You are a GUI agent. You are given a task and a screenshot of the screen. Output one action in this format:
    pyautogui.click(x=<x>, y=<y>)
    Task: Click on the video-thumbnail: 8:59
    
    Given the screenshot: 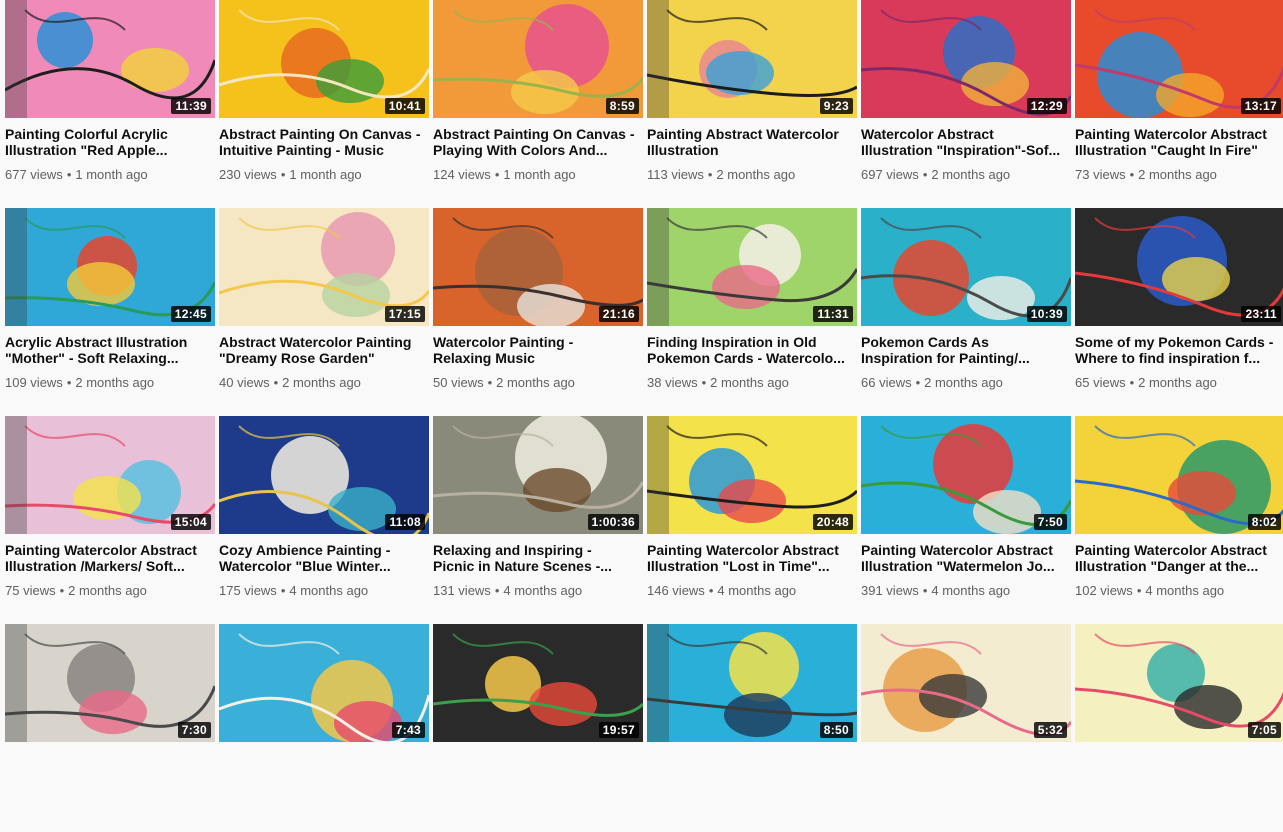 What is the action you would take?
    pyautogui.click(x=538, y=59)
    